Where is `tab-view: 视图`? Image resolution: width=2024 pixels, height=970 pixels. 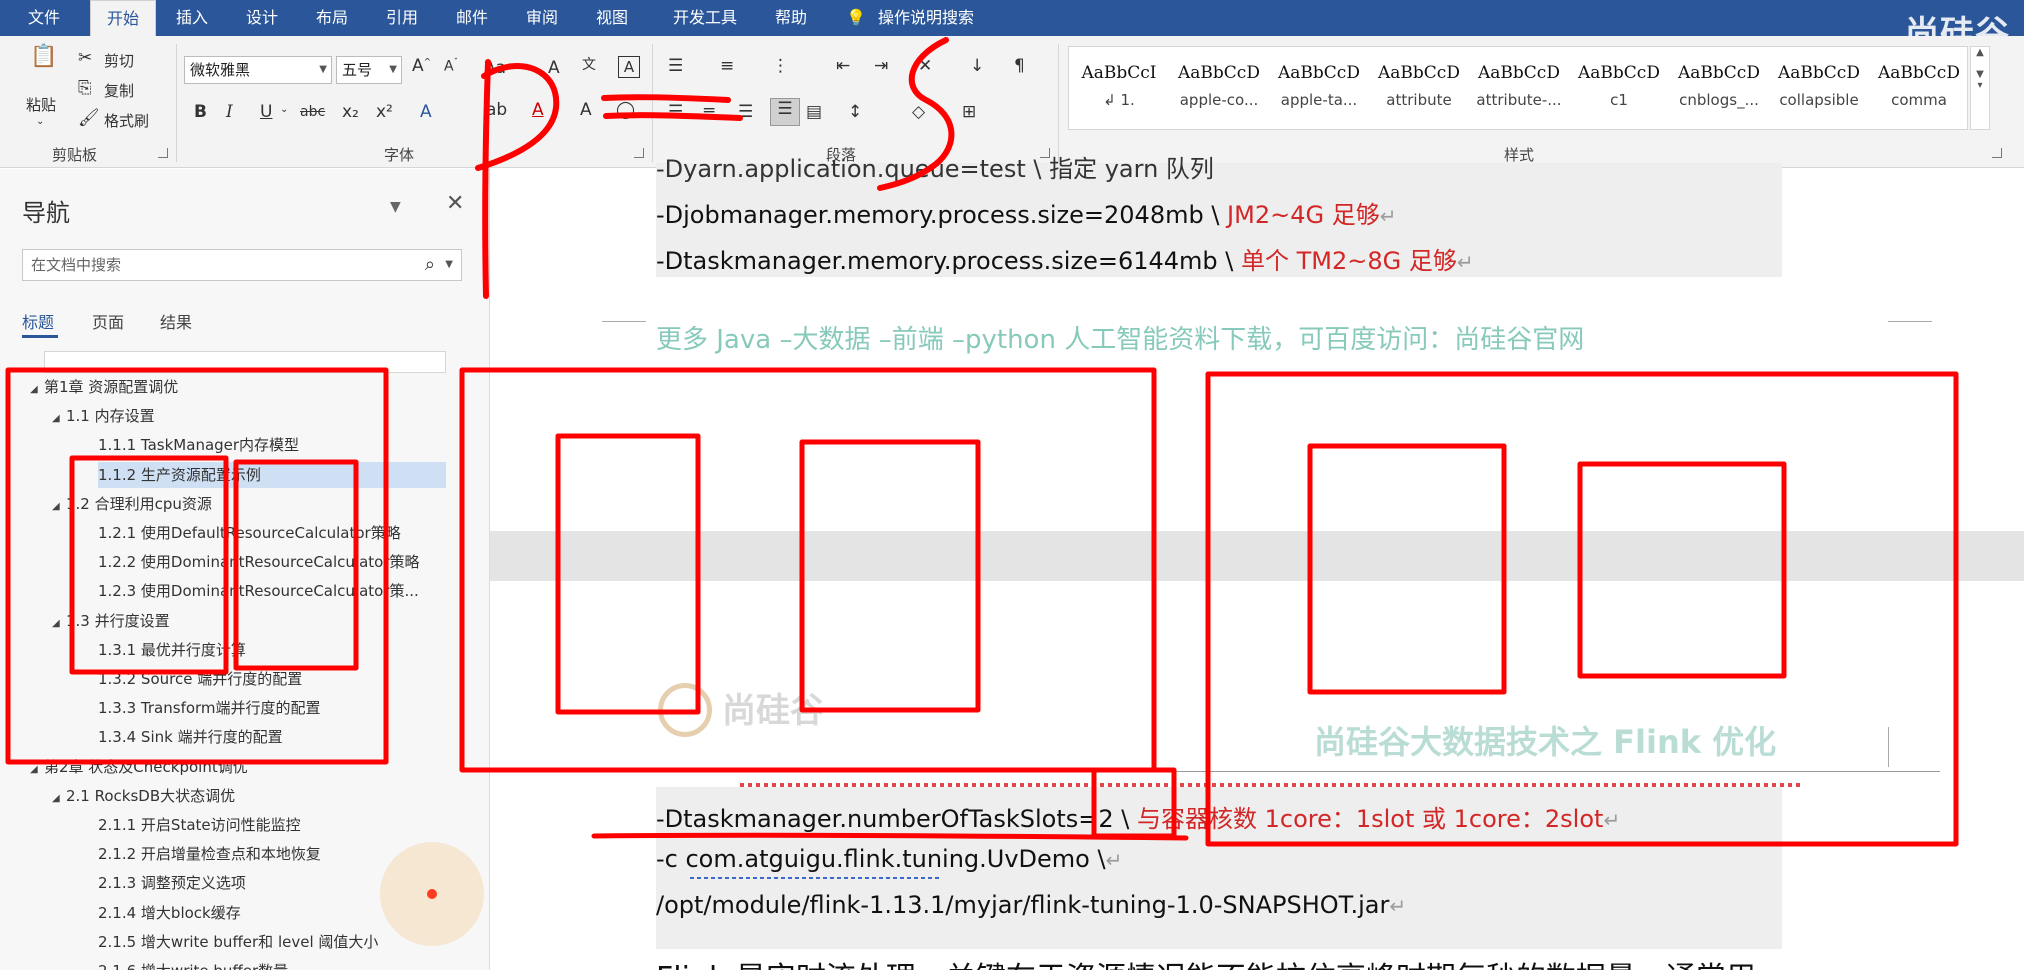 tab-view: 视图 is located at coordinates (612, 18).